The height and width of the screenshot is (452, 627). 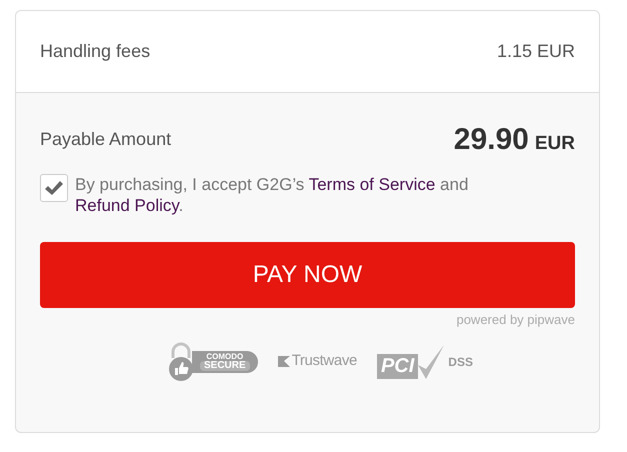 What do you see at coordinates (460, 362) in the screenshot?
I see `brand-logo-text: DSS` at bounding box center [460, 362].